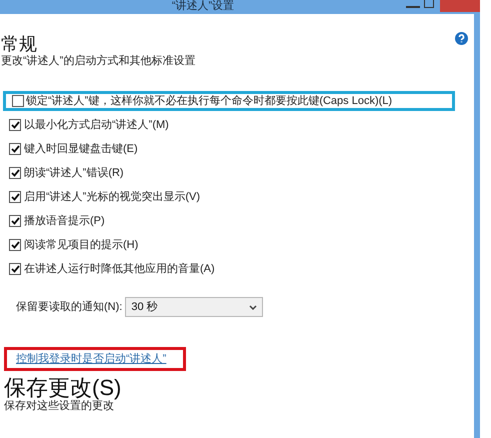 The height and width of the screenshot is (438, 491). Describe the element at coordinates (59, 406) in the screenshot. I see `save-changes-description: 保存对这些设置的更改` at that location.